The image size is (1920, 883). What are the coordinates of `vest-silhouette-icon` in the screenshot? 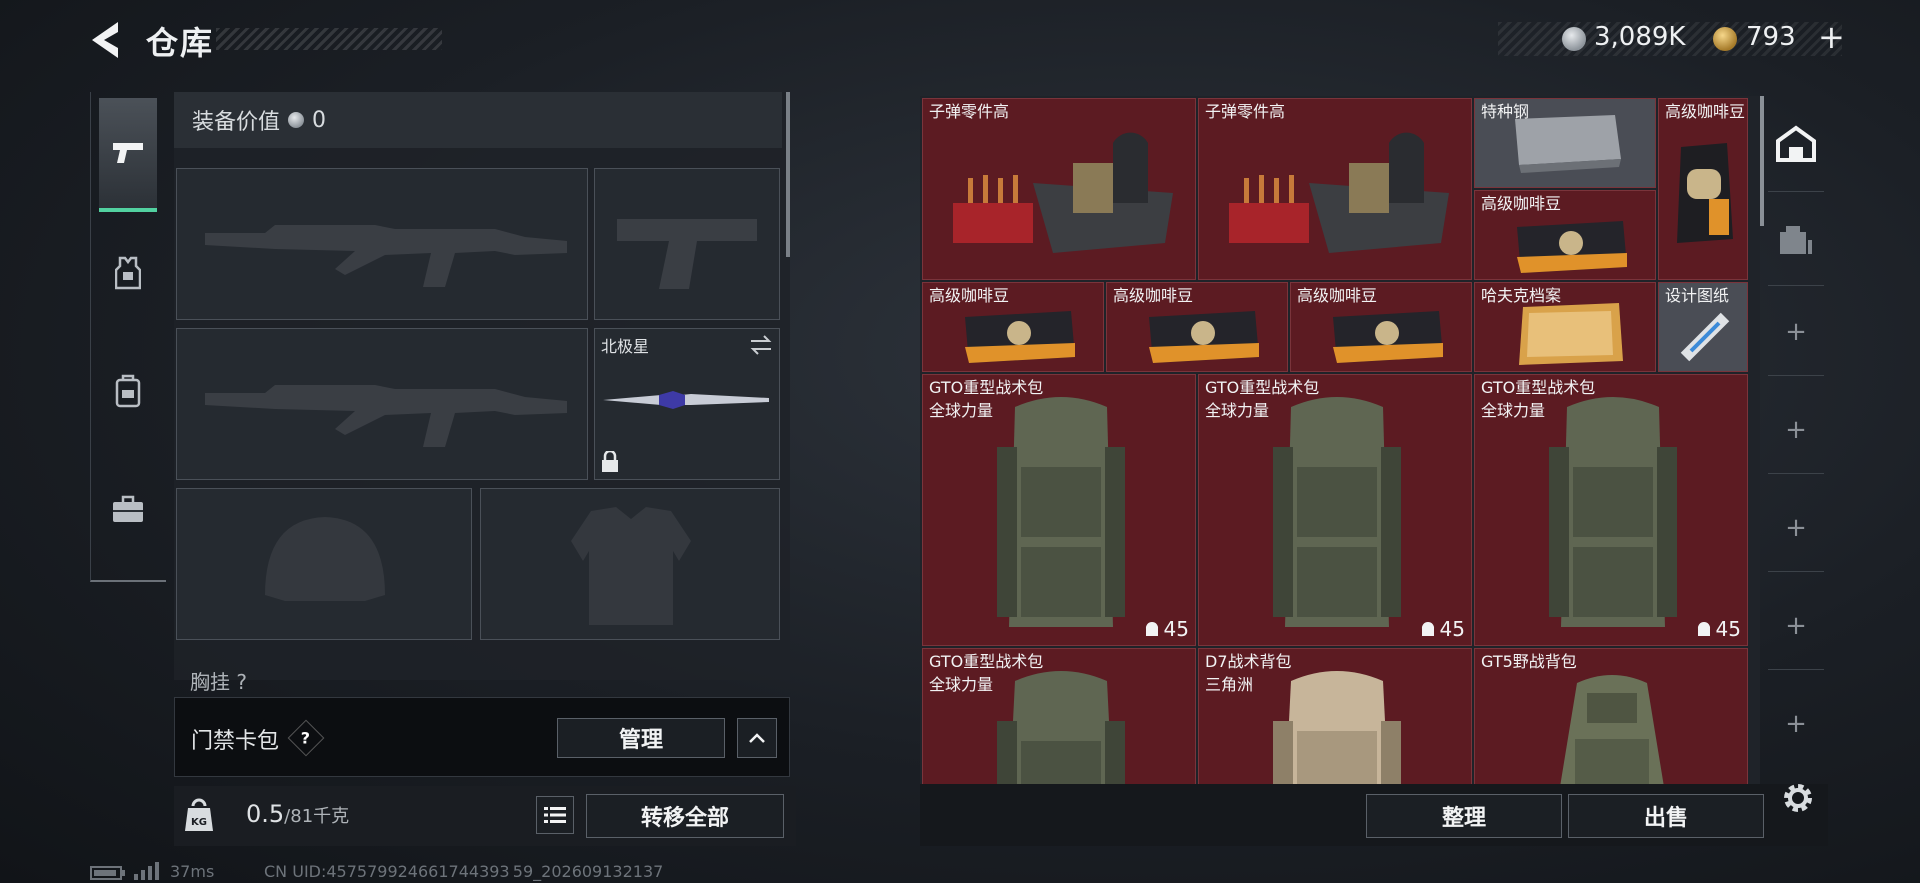 It's located at (631, 566).